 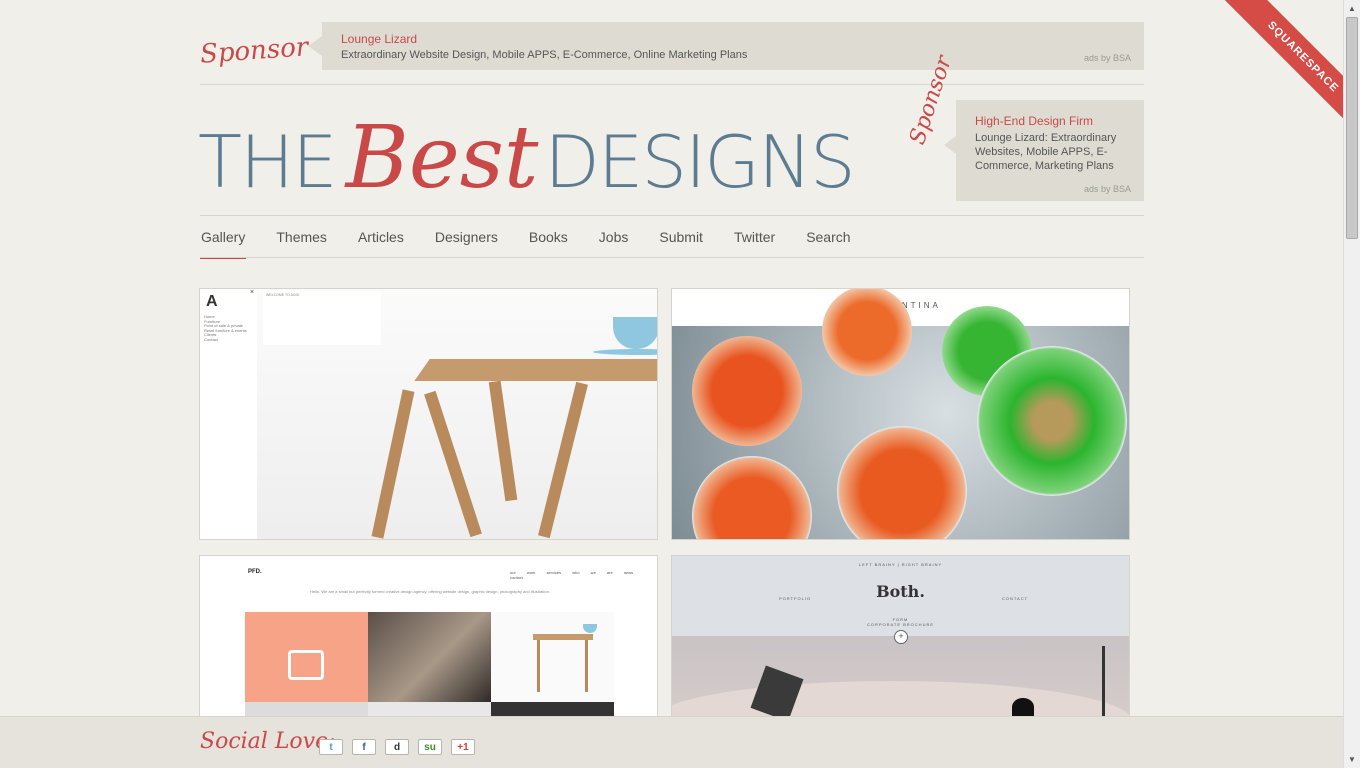 I want to click on nav-books: Books, so click(x=548, y=244).